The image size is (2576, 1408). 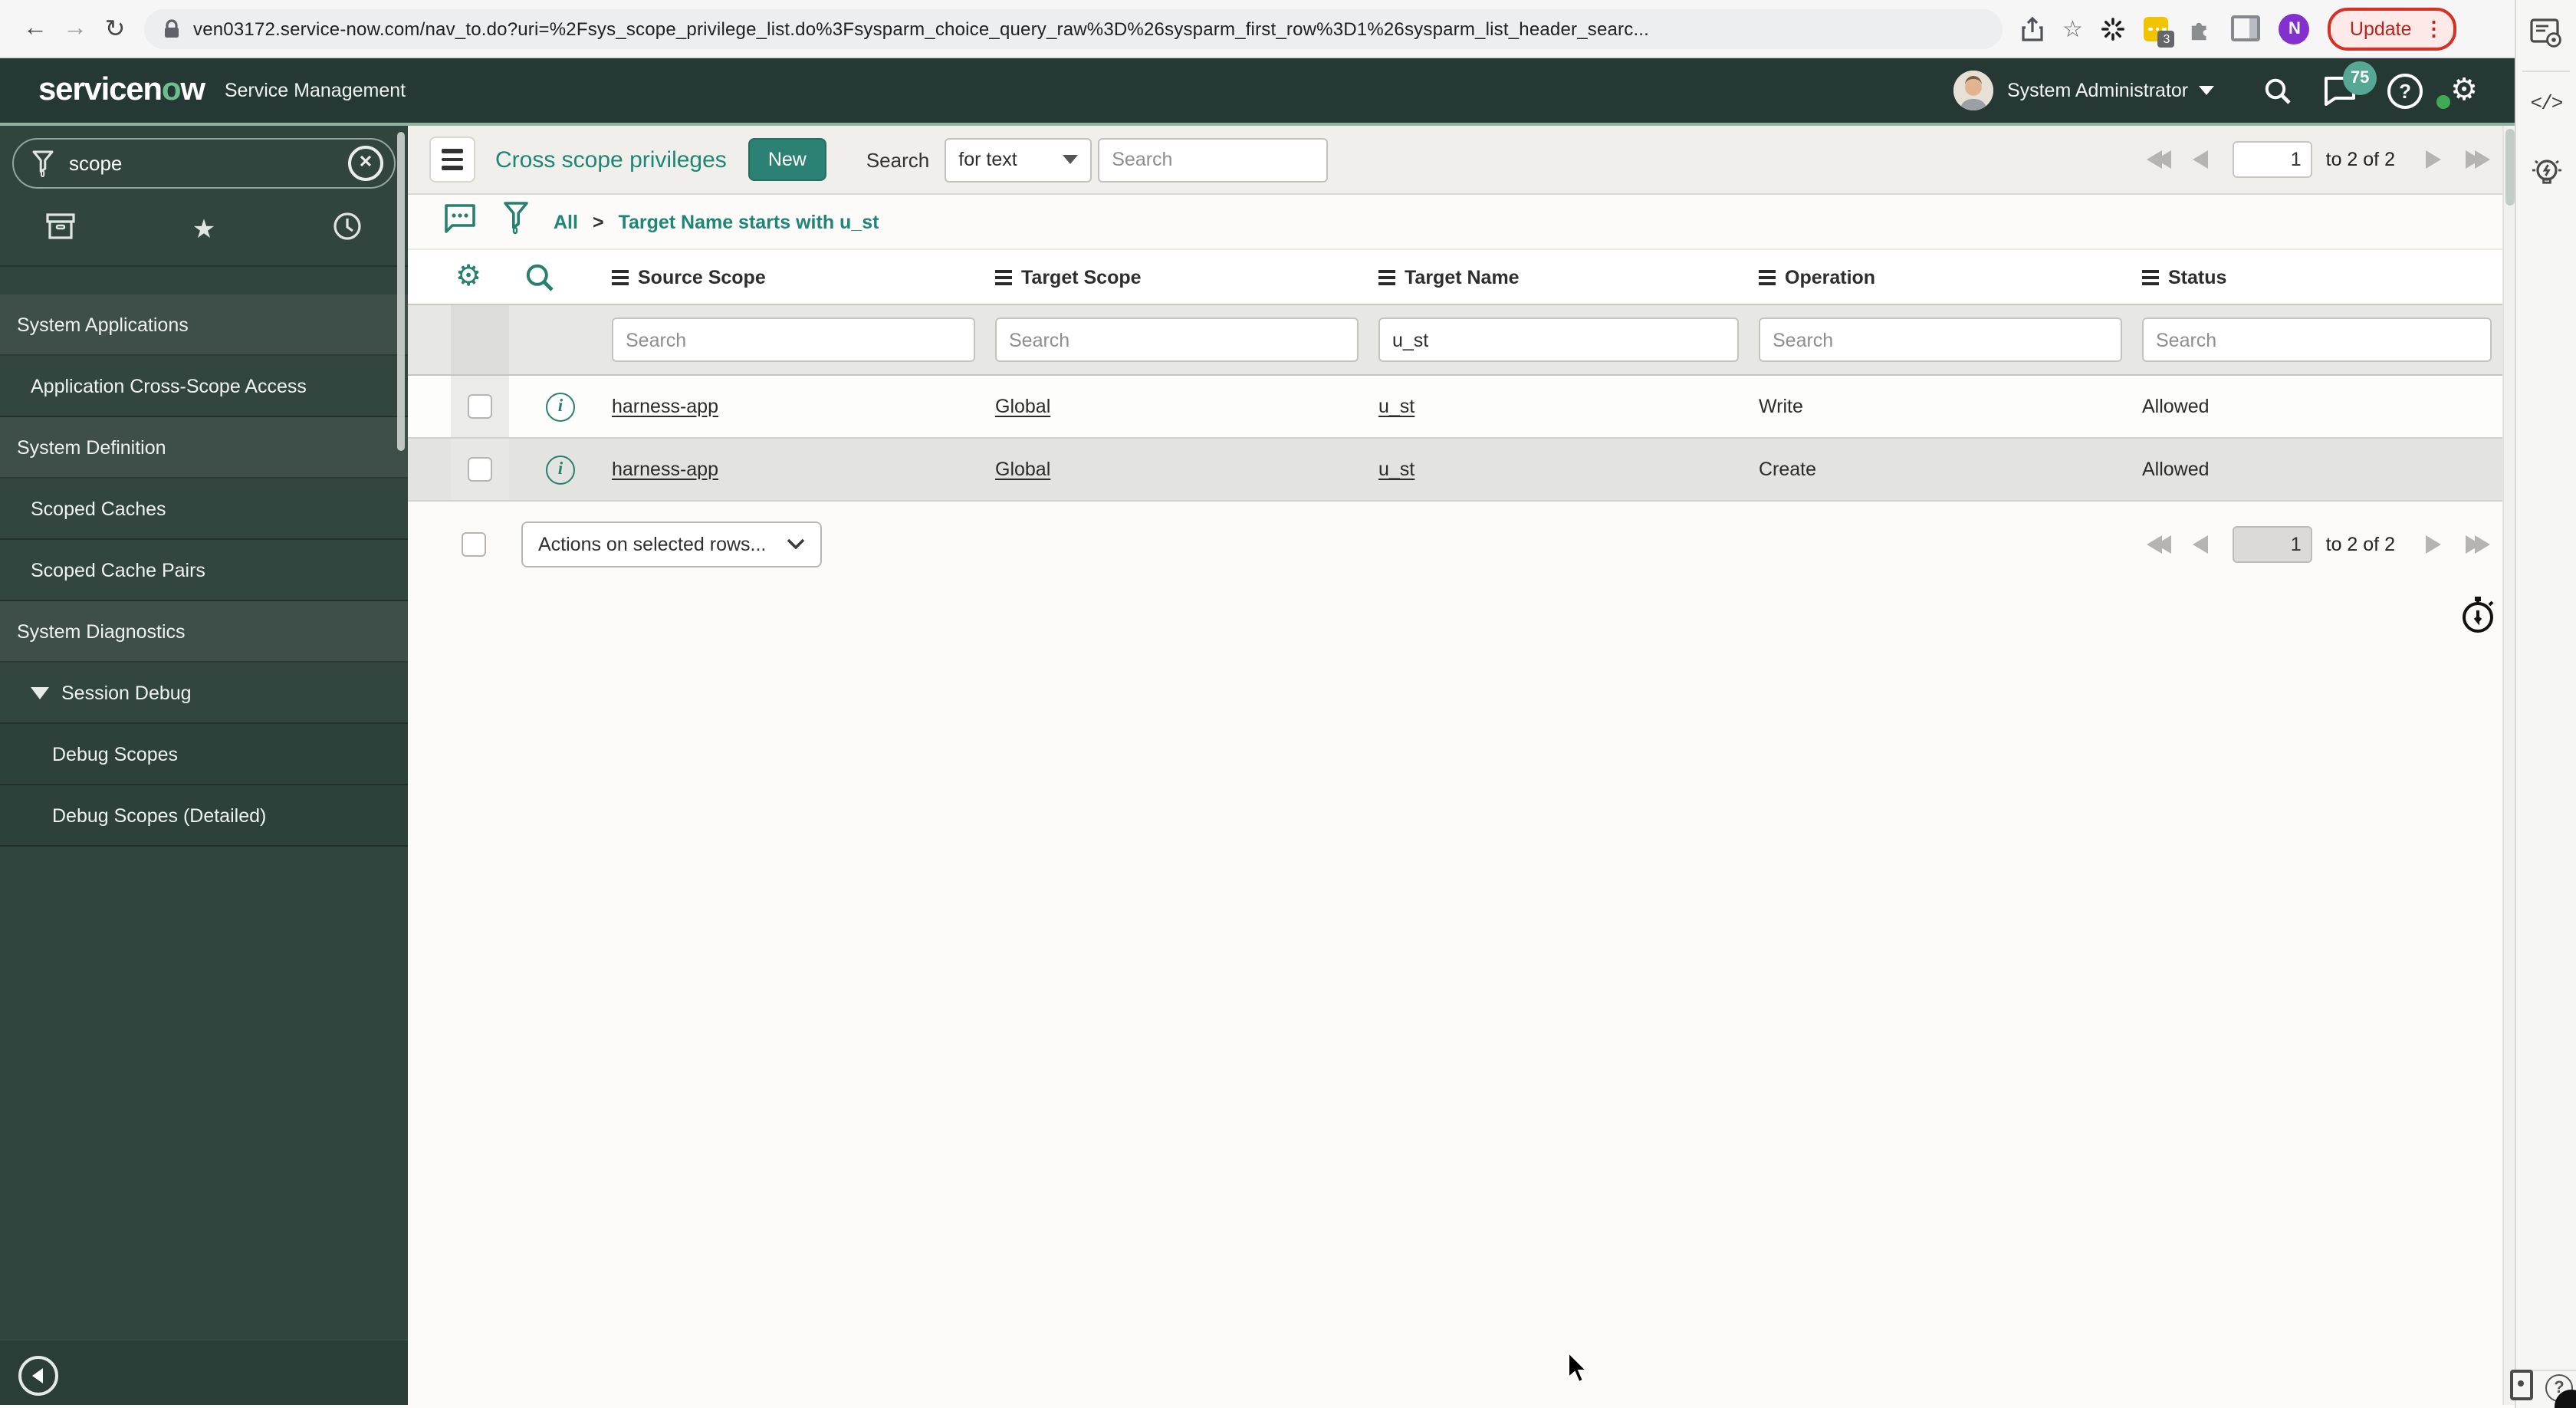 I want to click on new-button: New, so click(x=787, y=159).